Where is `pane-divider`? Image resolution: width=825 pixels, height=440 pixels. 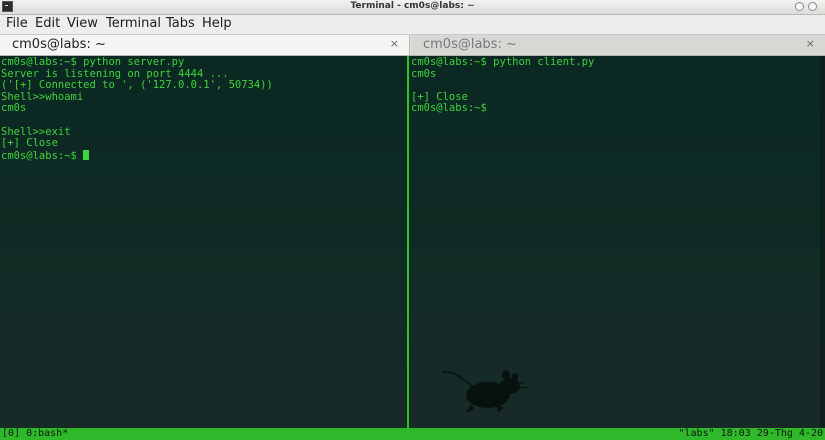 pane-divider is located at coordinates (408, 242).